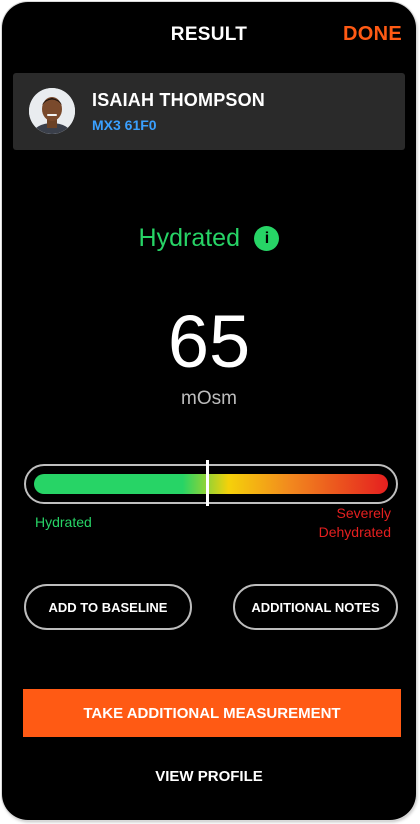 The image size is (420, 824). What do you see at coordinates (354, 522) in the screenshot?
I see `gauge-high-label-text: Severely Dehydrated` at bounding box center [354, 522].